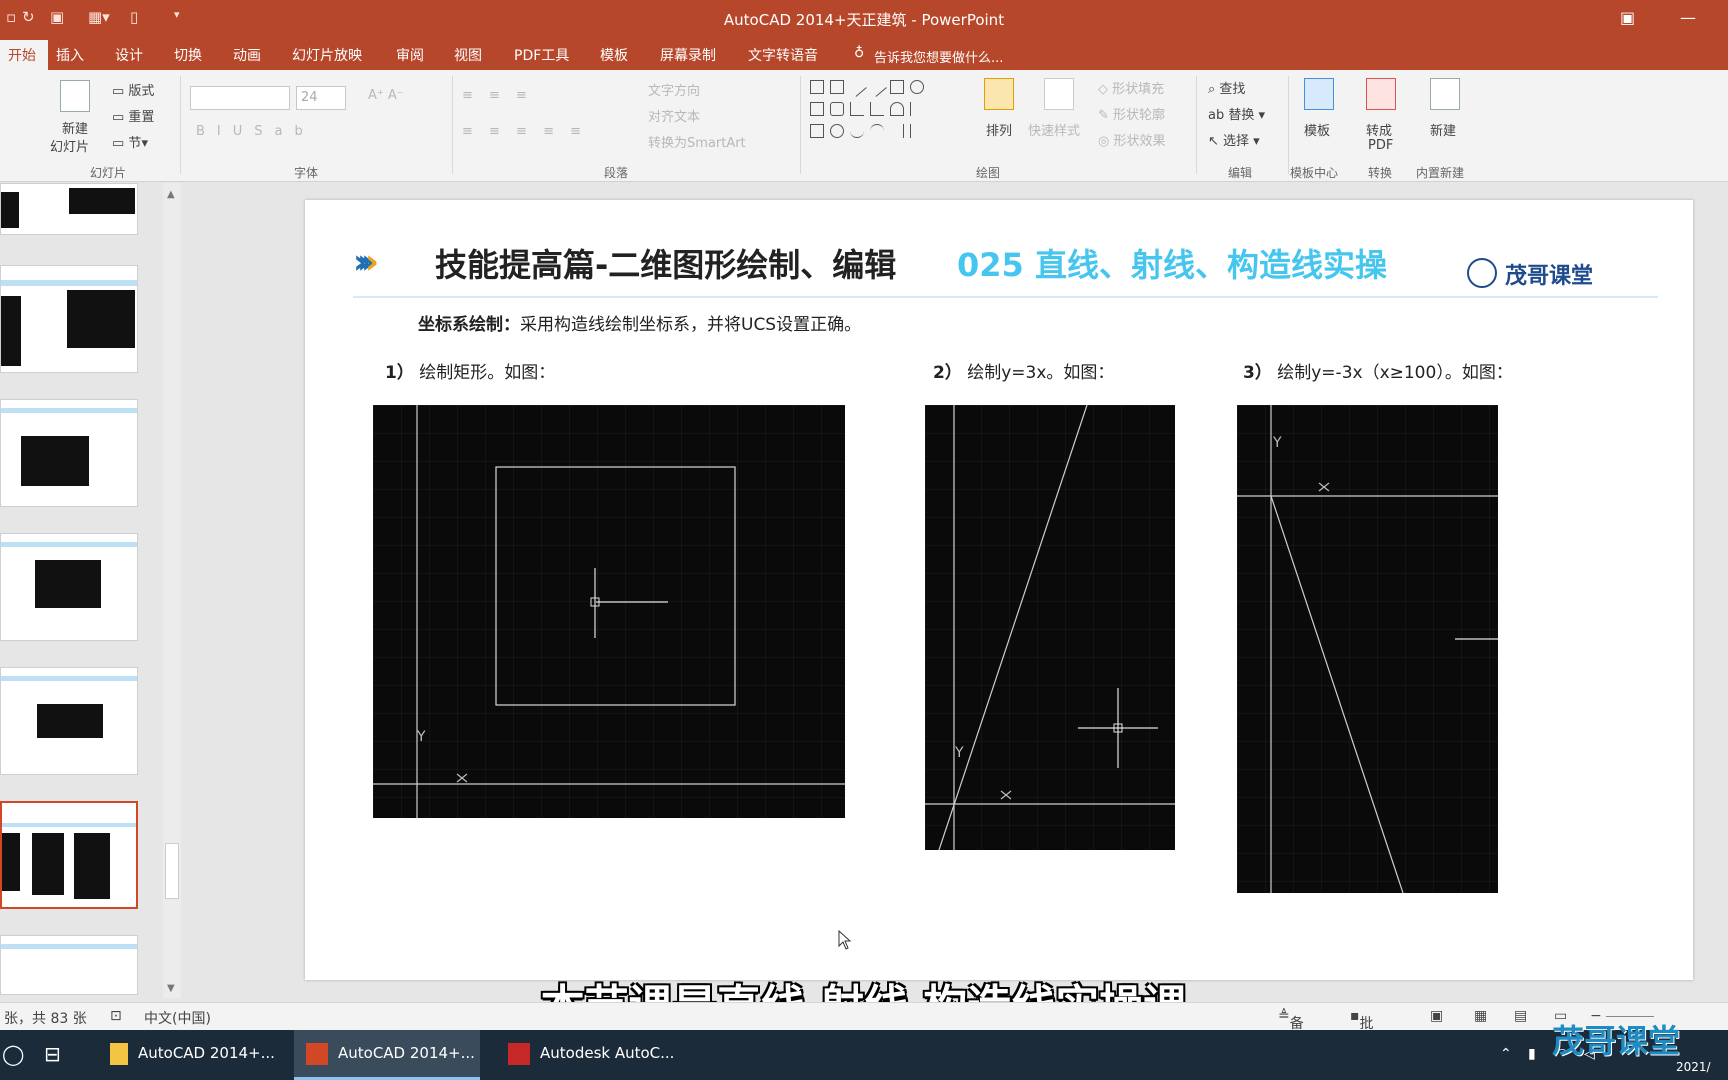 The height and width of the screenshot is (1080, 1728). What do you see at coordinates (1693, 1067) in the screenshot?
I see `tray-date: 2021/` at bounding box center [1693, 1067].